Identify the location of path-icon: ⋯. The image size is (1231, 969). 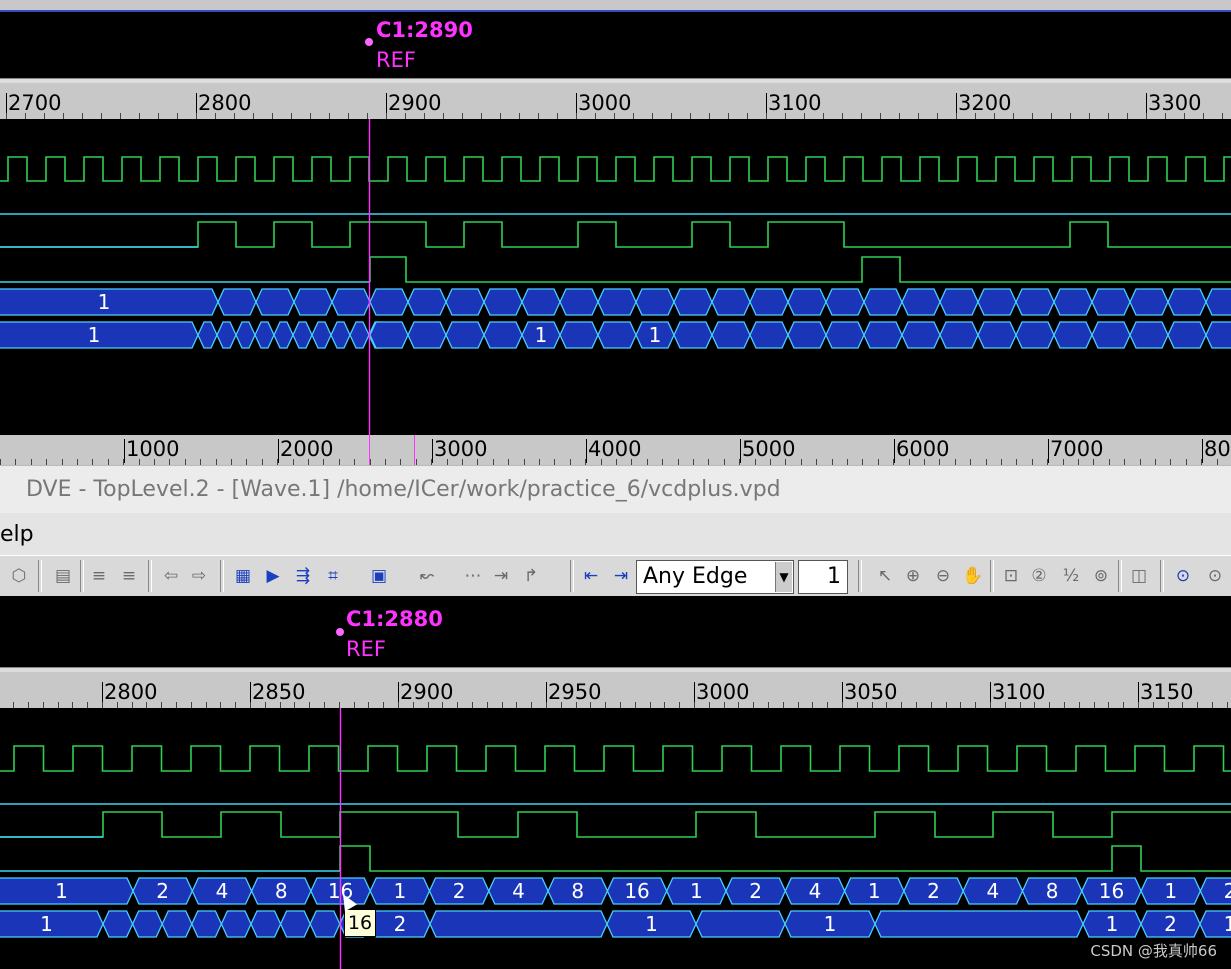
(473, 576).